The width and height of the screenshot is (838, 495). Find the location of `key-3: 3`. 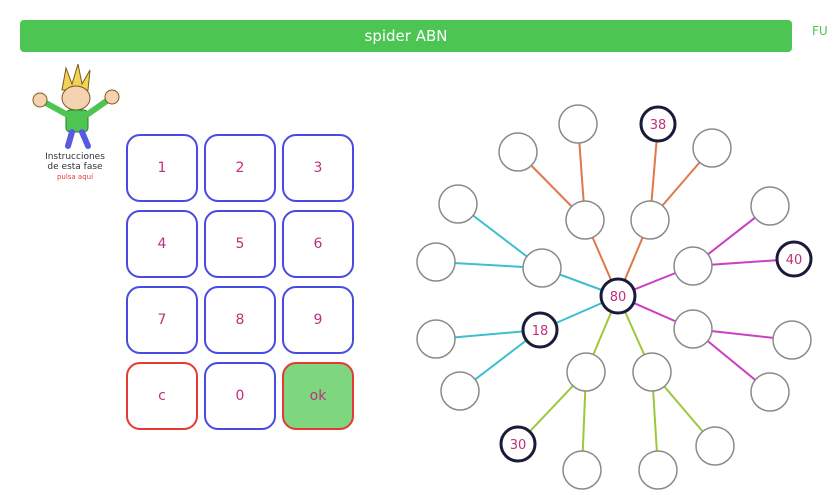

key-3: 3 is located at coordinates (318, 168).